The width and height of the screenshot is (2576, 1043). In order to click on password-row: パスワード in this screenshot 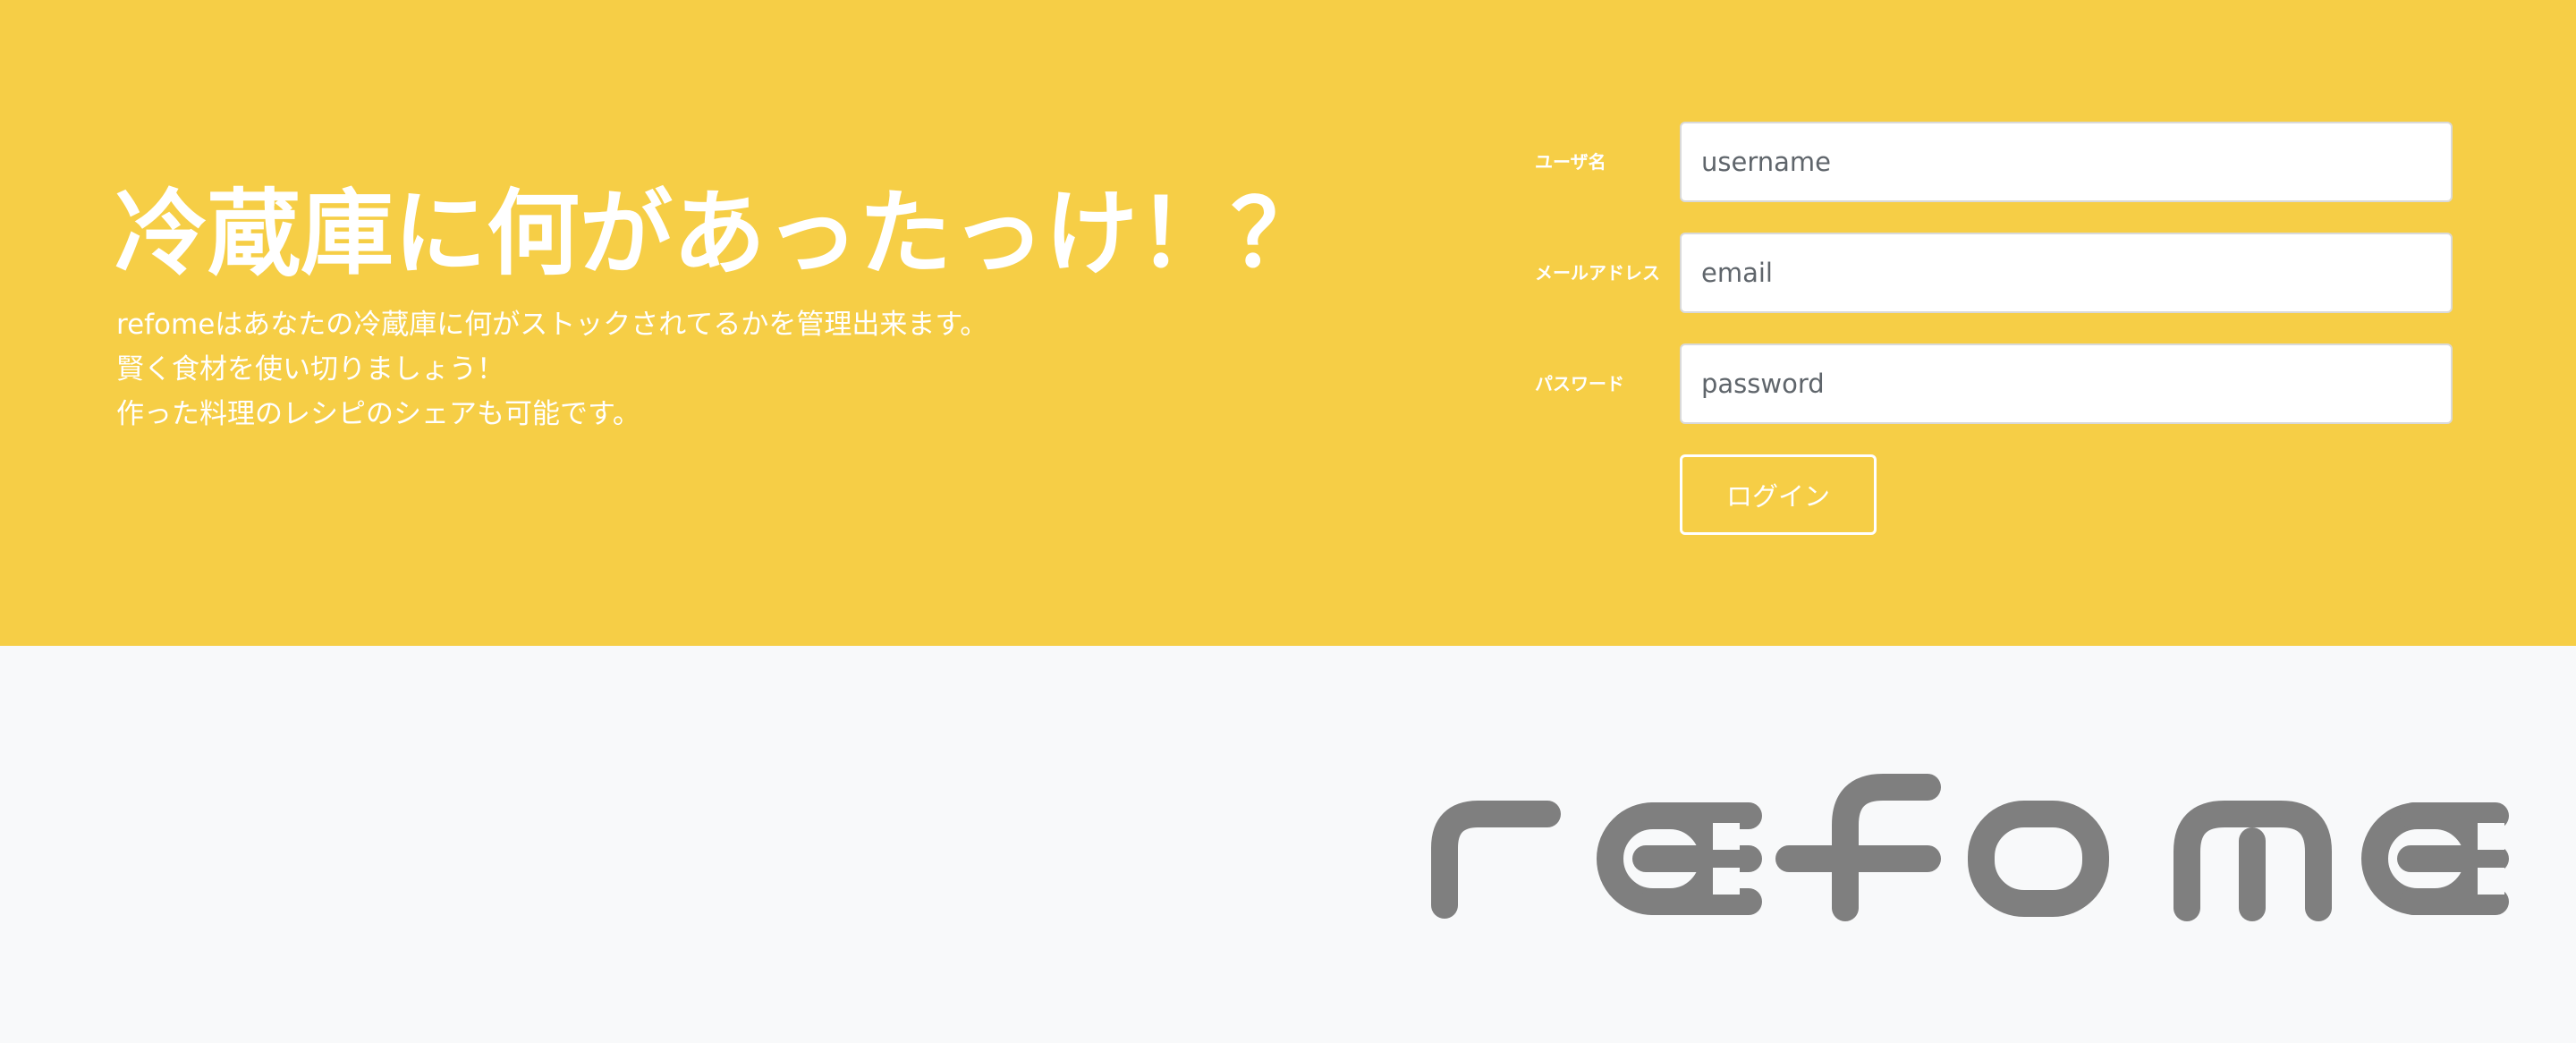, I will do `click(1994, 383)`.